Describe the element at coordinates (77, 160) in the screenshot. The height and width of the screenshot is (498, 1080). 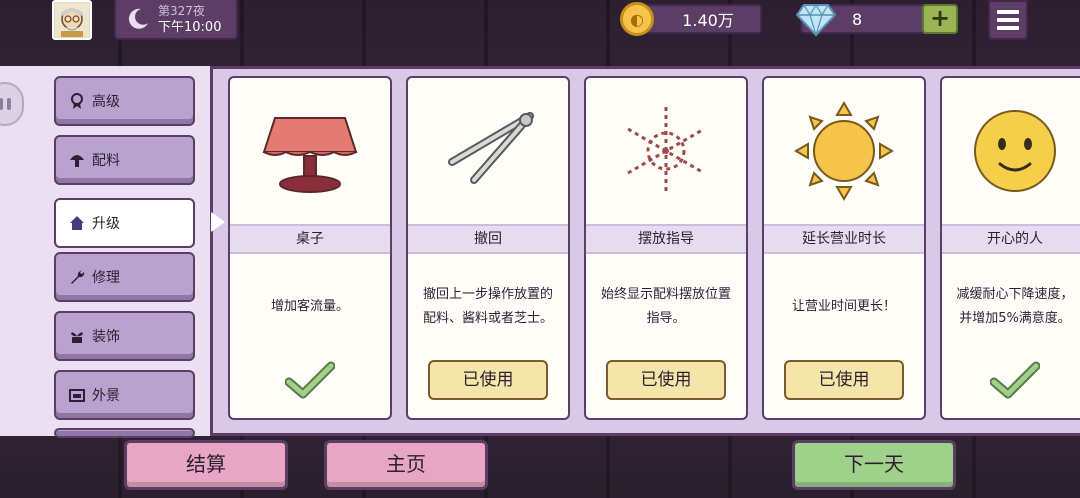
I see `mushroom-icon` at that location.